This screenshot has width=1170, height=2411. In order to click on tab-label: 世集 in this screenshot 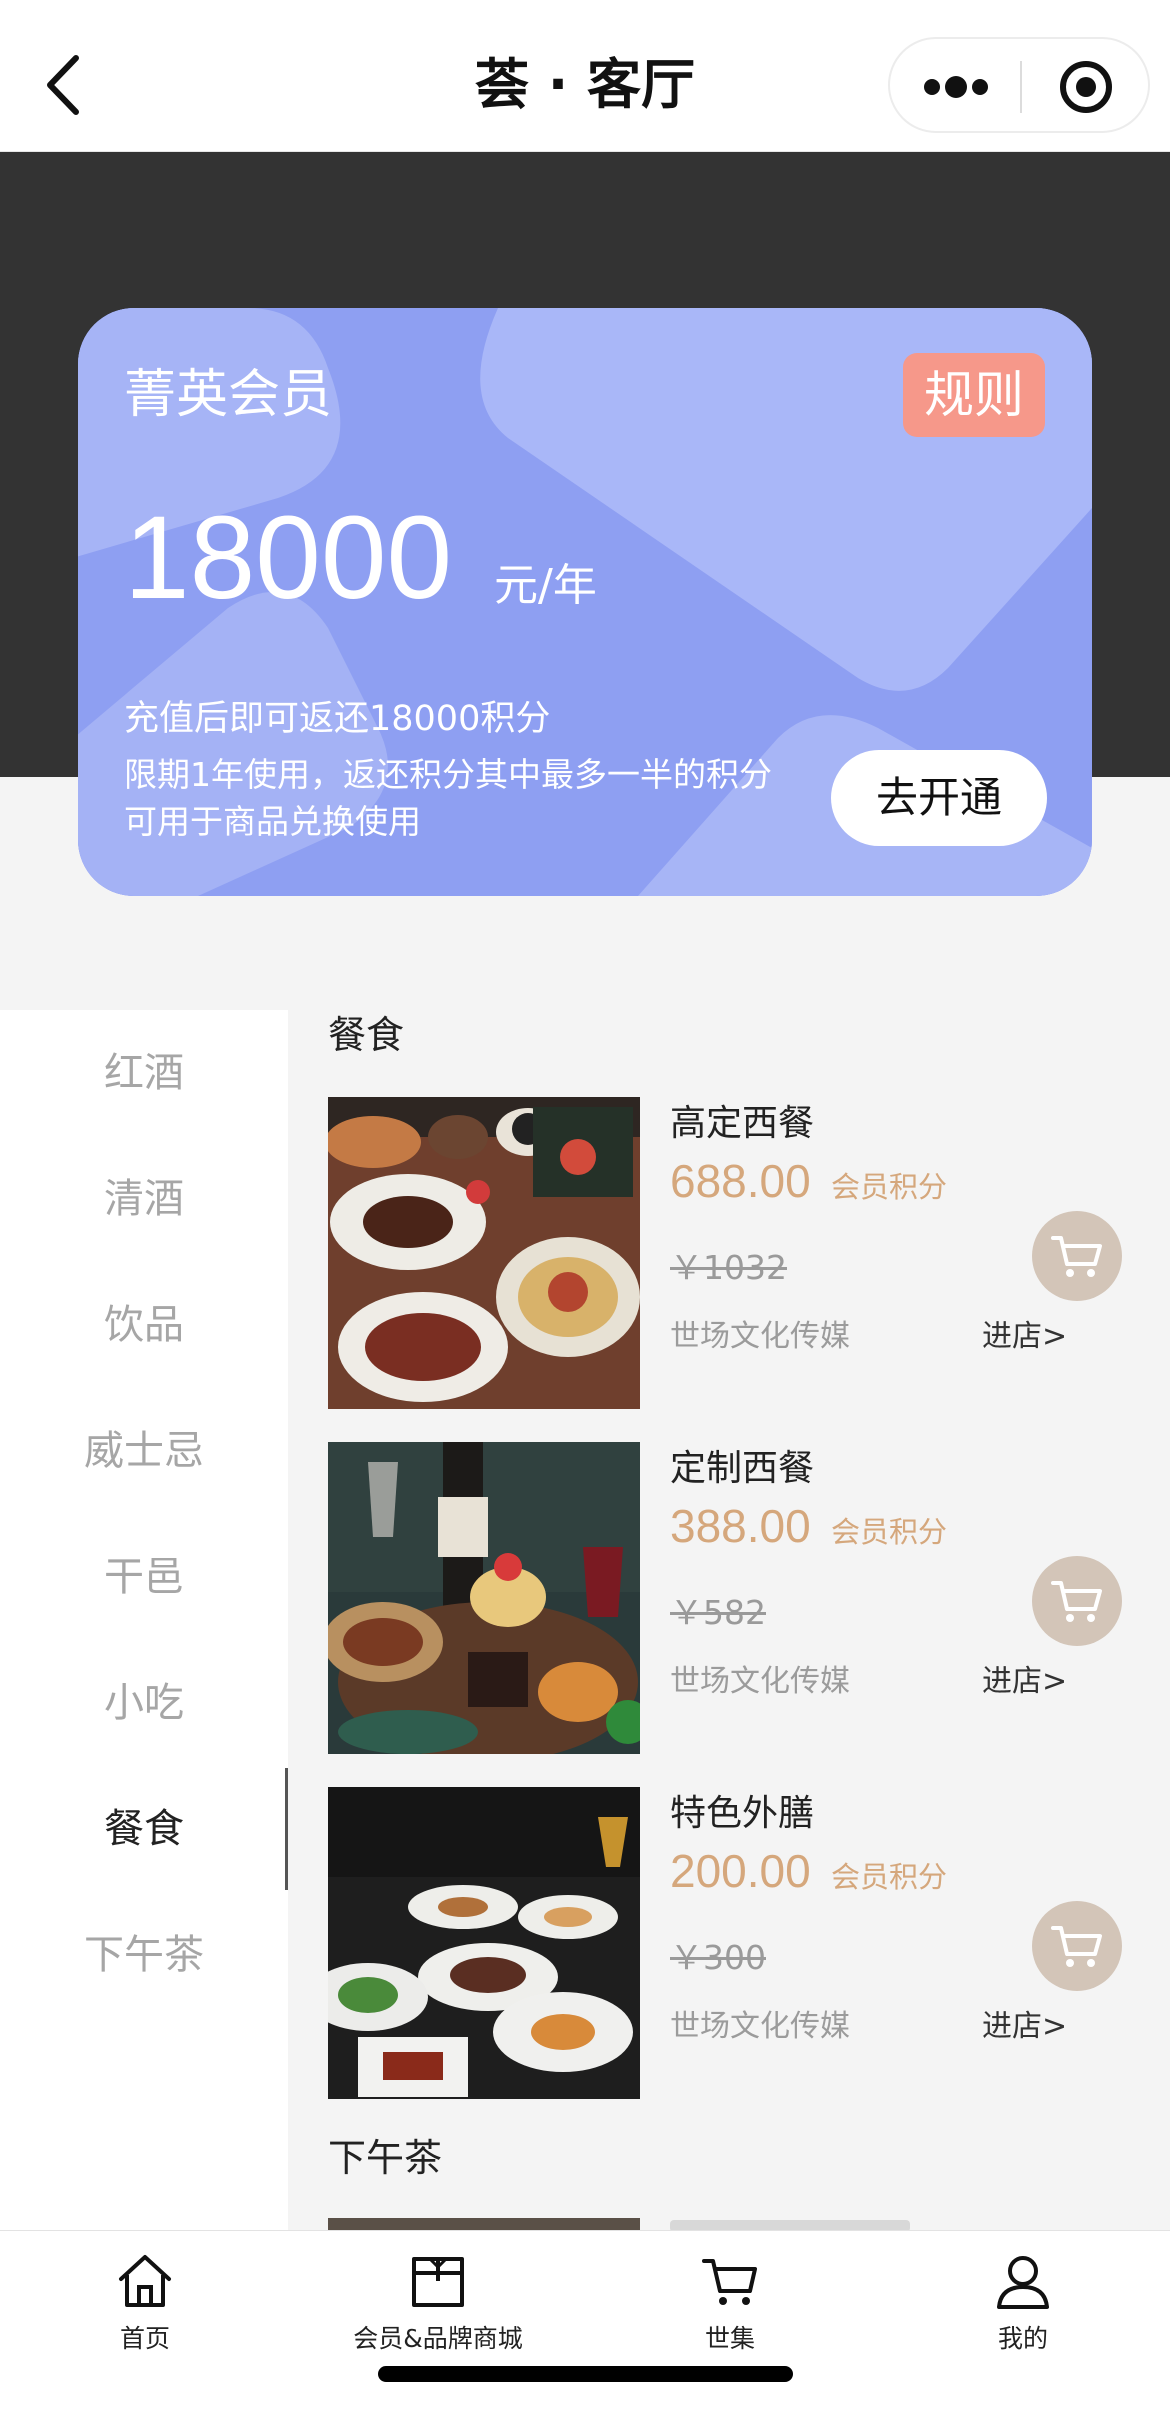, I will do `click(729, 2338)`.